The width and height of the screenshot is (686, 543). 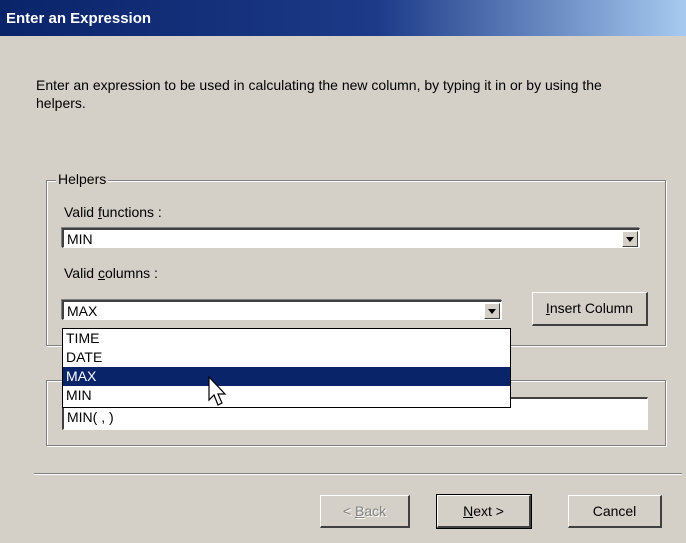 What do you see at coordinates (348, 511) in the screenshot?
I see `button-label: <` at bounding box center [348, 511].